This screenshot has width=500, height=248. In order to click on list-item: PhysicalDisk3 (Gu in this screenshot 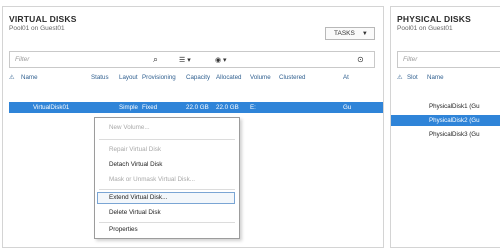, I will do `click(445, 134)`.